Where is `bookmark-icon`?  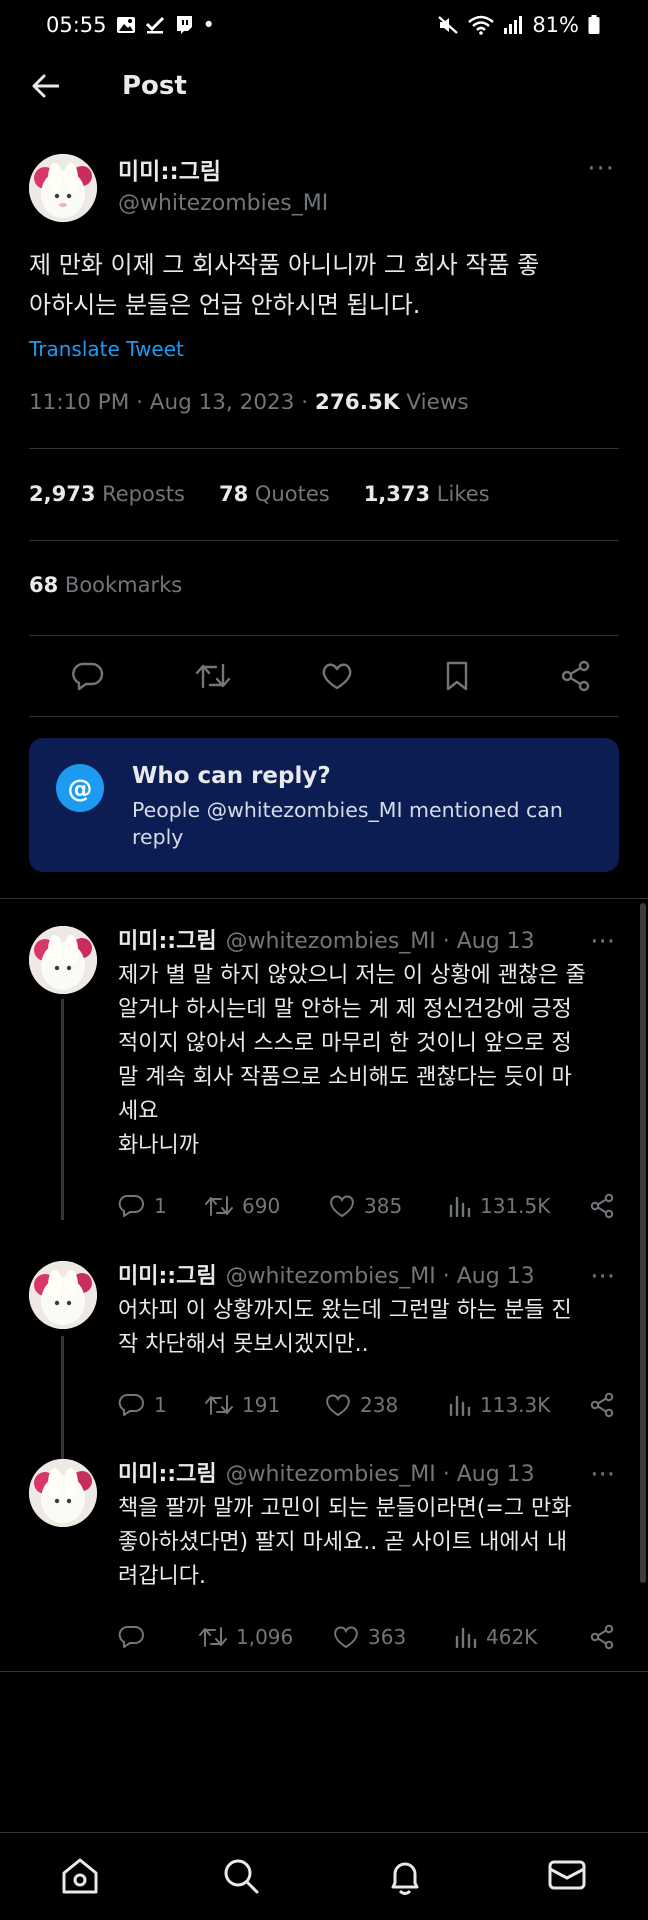
bookmark-icon is located at coordinates (457, 676).